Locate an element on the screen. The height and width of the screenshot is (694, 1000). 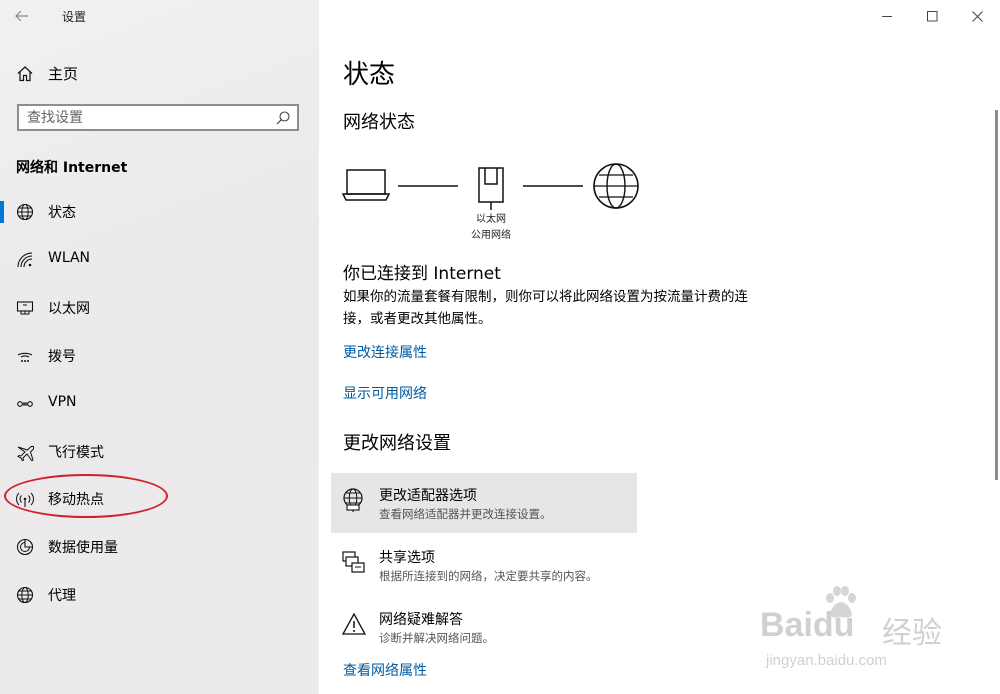
option-description: 根据所连接到的网络，决定要共享的内容。 is located at coordinates (488, 576).